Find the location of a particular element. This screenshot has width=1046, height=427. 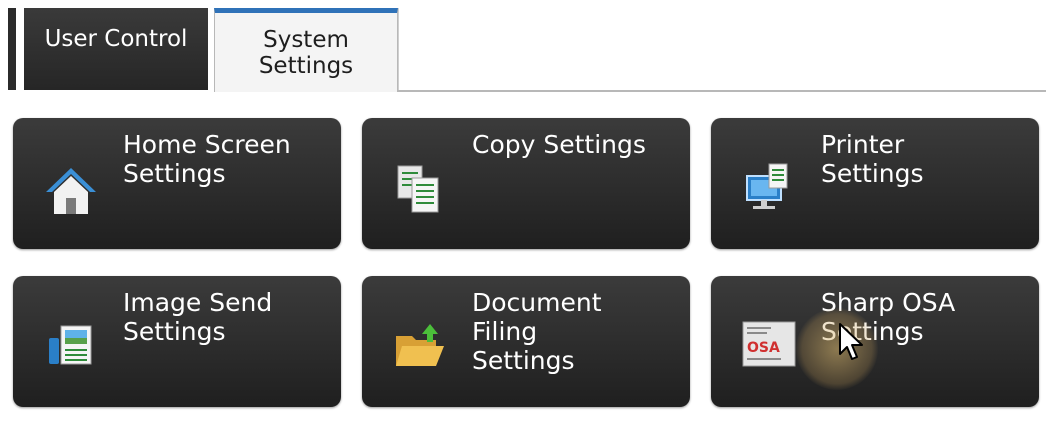

copy-settings-button: Copy Settings is located at coordinates (526, 183).